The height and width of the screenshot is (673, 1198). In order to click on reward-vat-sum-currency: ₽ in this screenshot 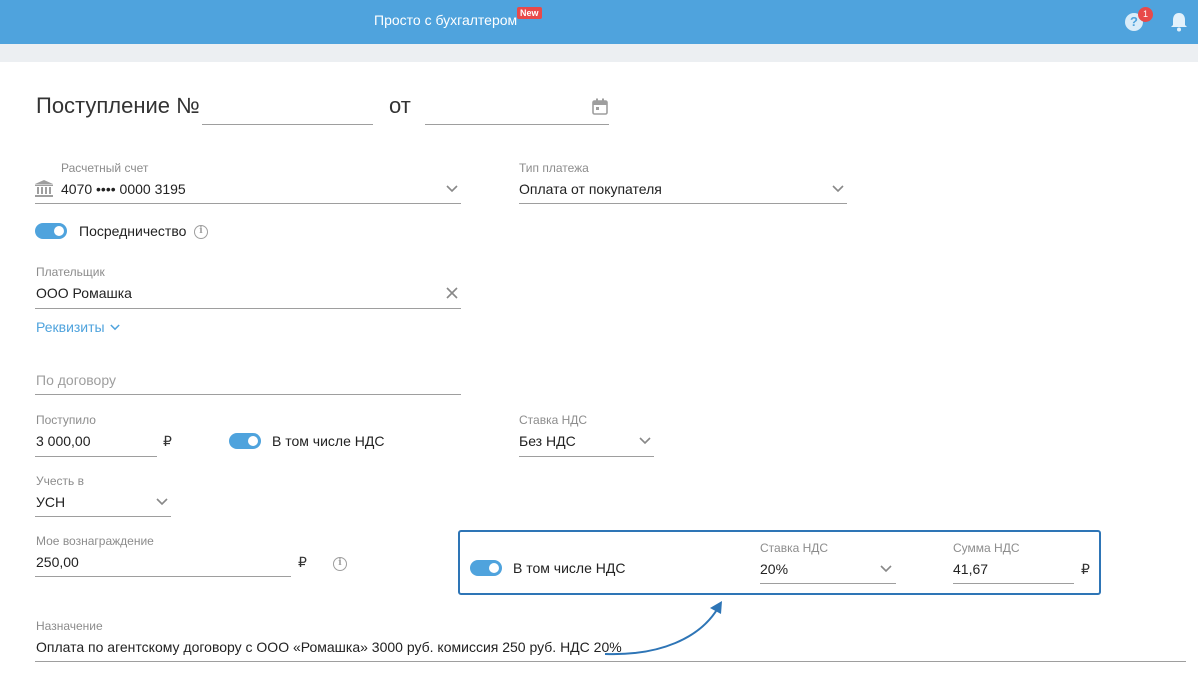, I will do `click(1085, 569)`.